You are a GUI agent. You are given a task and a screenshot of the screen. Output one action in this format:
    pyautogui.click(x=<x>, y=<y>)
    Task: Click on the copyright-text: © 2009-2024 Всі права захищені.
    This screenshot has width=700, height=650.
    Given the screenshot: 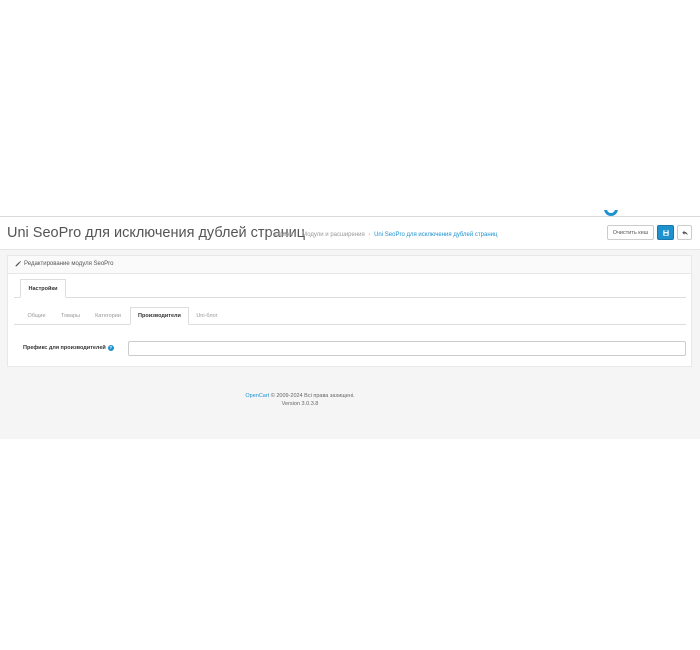 What is the action you would take?
    pyautogui.click(x=312, y=396)
    